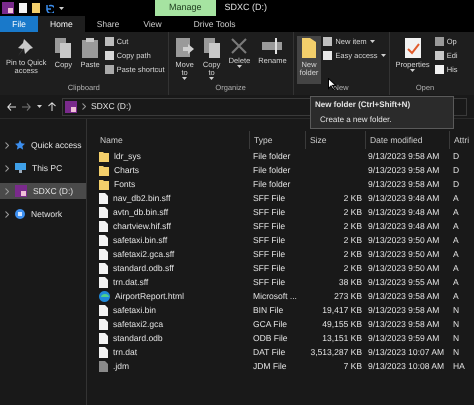 The image size is (474, 405). Describe the element at coordinates (353, 365) in the screenshot. I see `table-cell: 7 KB` at that location.